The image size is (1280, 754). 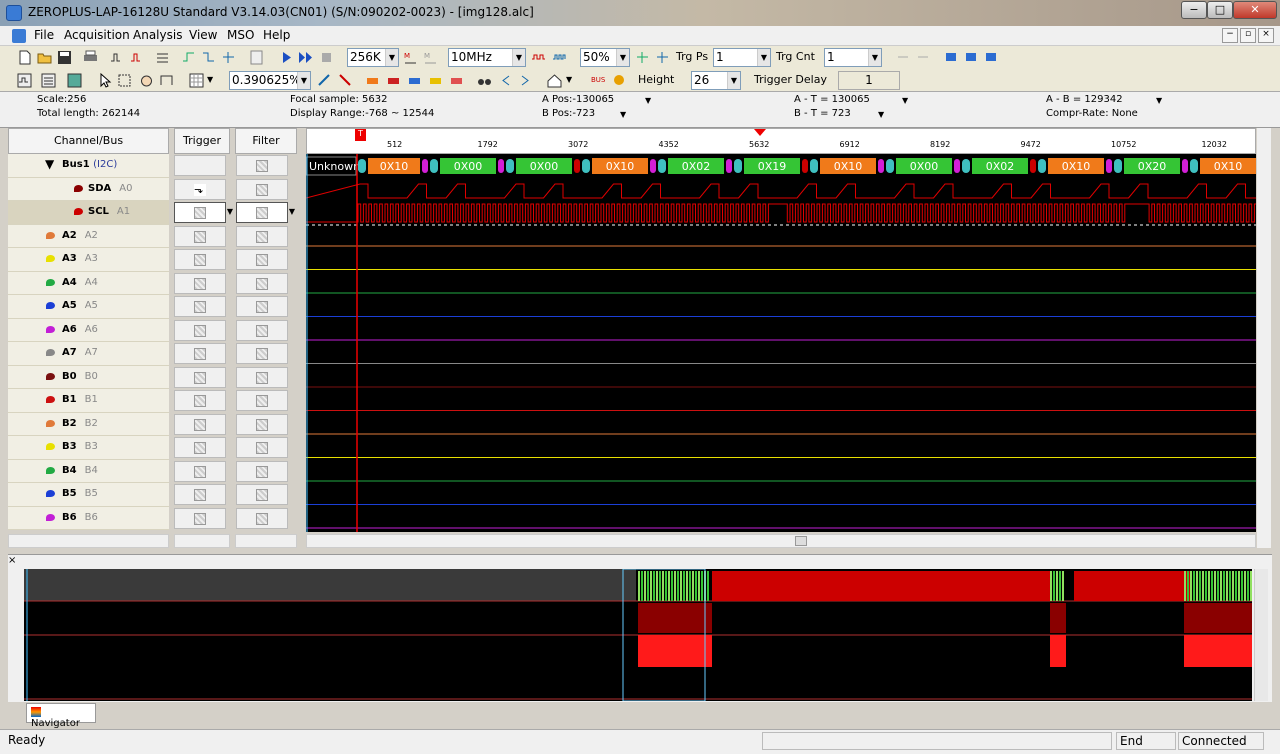 I want to click on channel-row: B3 B3, so click(x=88, y=448).